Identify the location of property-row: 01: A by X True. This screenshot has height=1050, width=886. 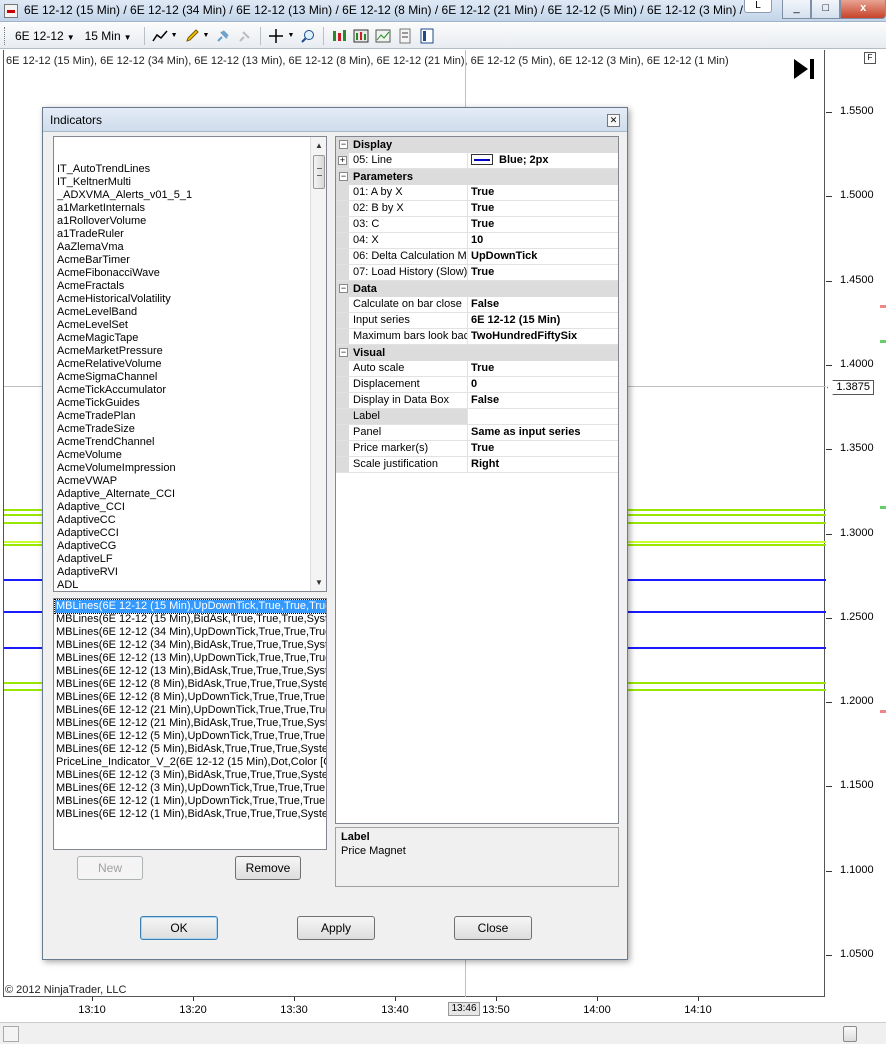
(477, 193).